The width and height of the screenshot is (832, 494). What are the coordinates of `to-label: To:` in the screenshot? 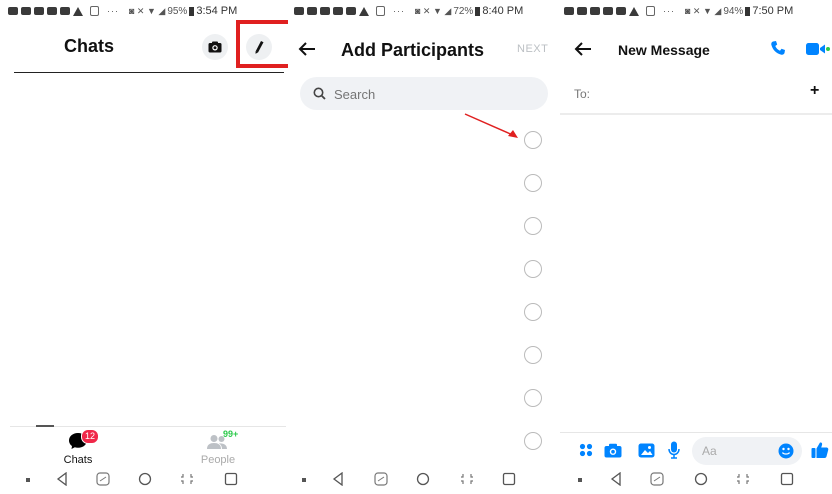 It's located at (582, 94).